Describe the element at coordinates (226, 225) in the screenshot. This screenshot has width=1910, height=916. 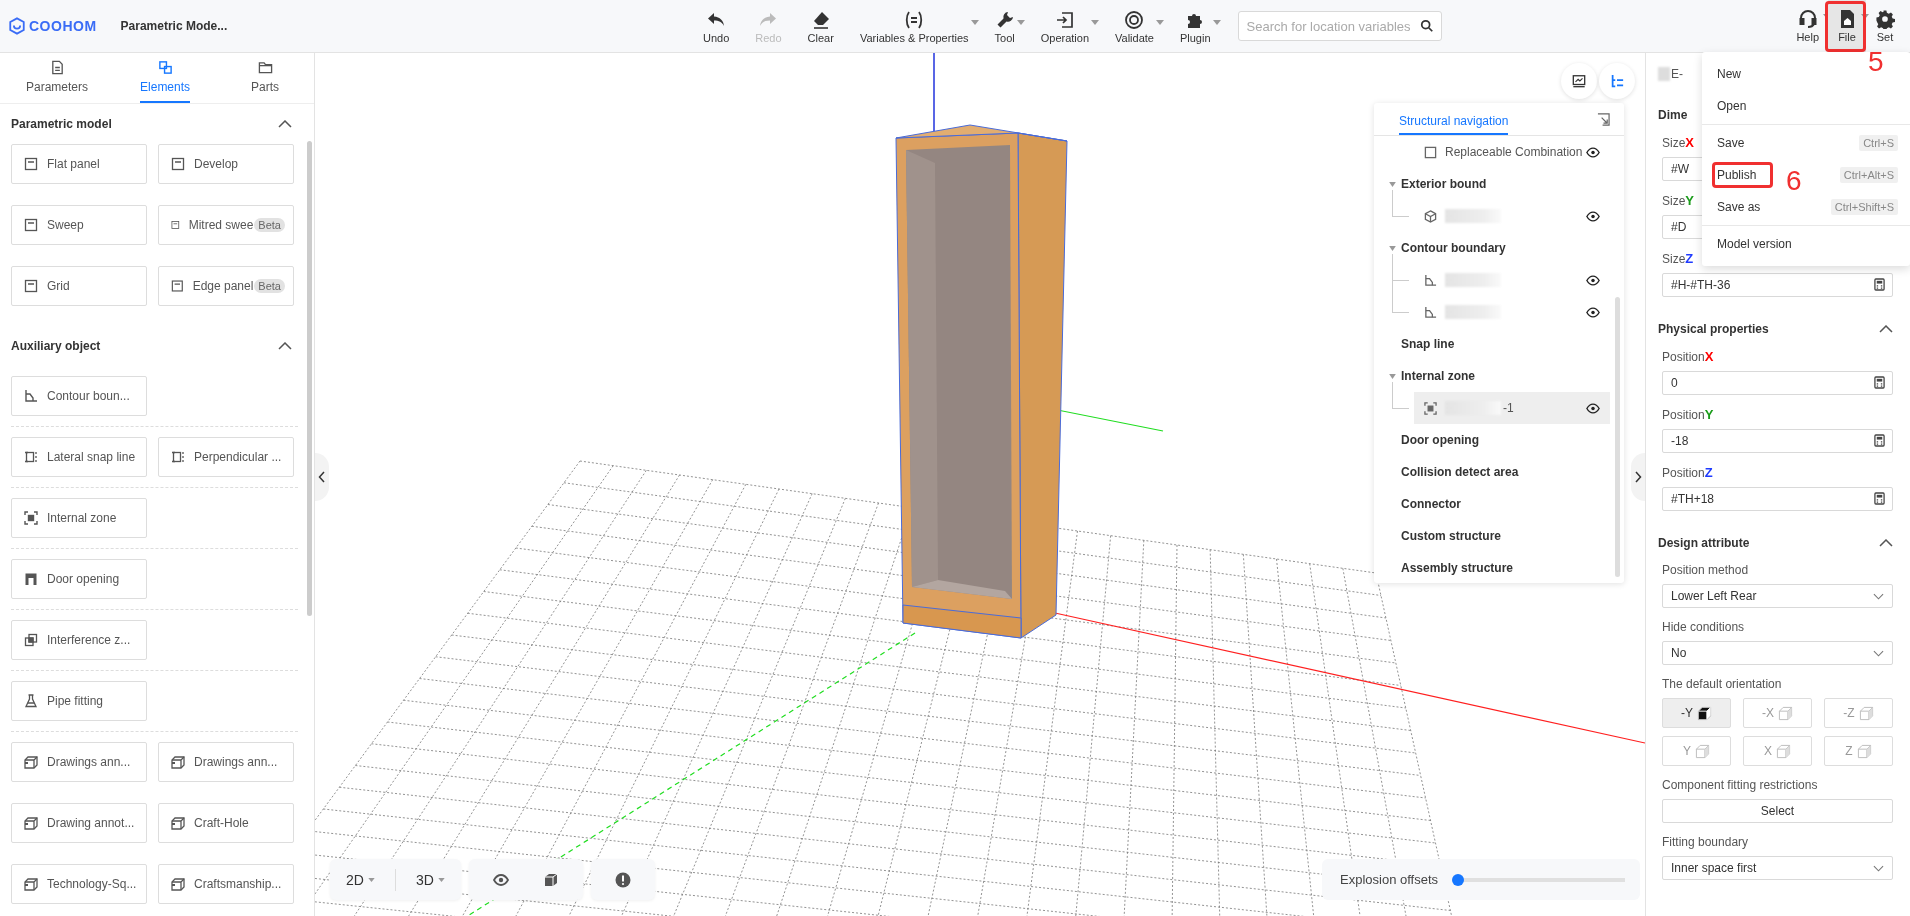
I see `element-card: Mitred swee Beta` at that location.